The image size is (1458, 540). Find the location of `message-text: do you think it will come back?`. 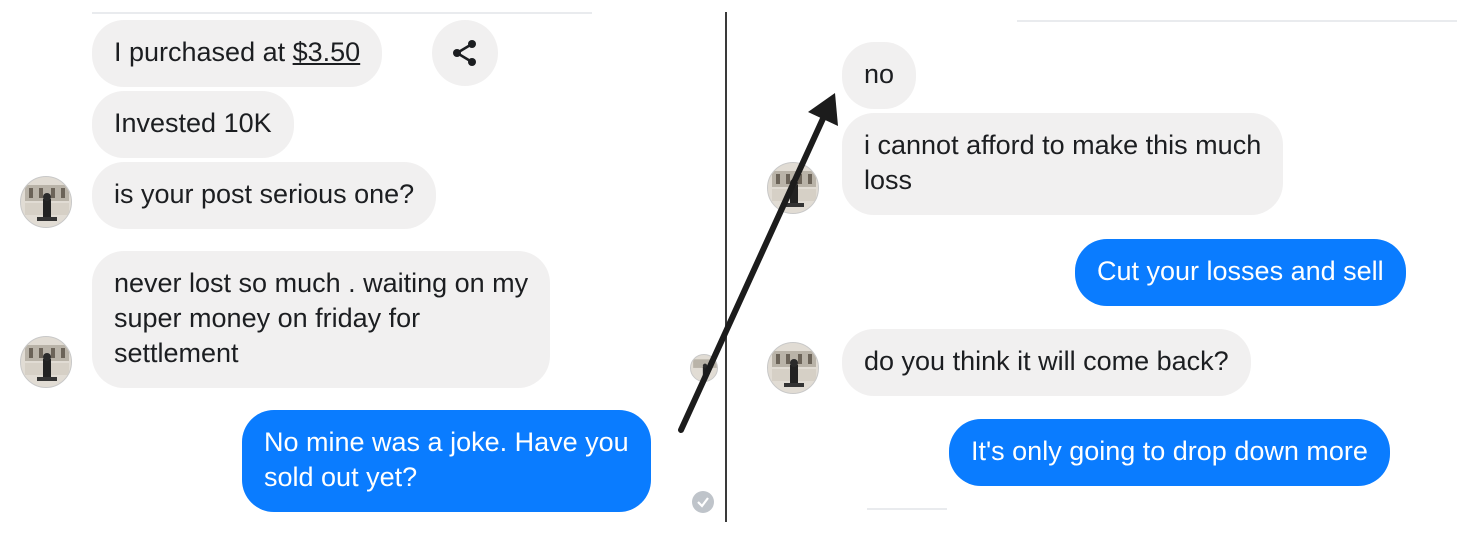

message-text: do you think it will come back? is located at coordinates (1046, 361).